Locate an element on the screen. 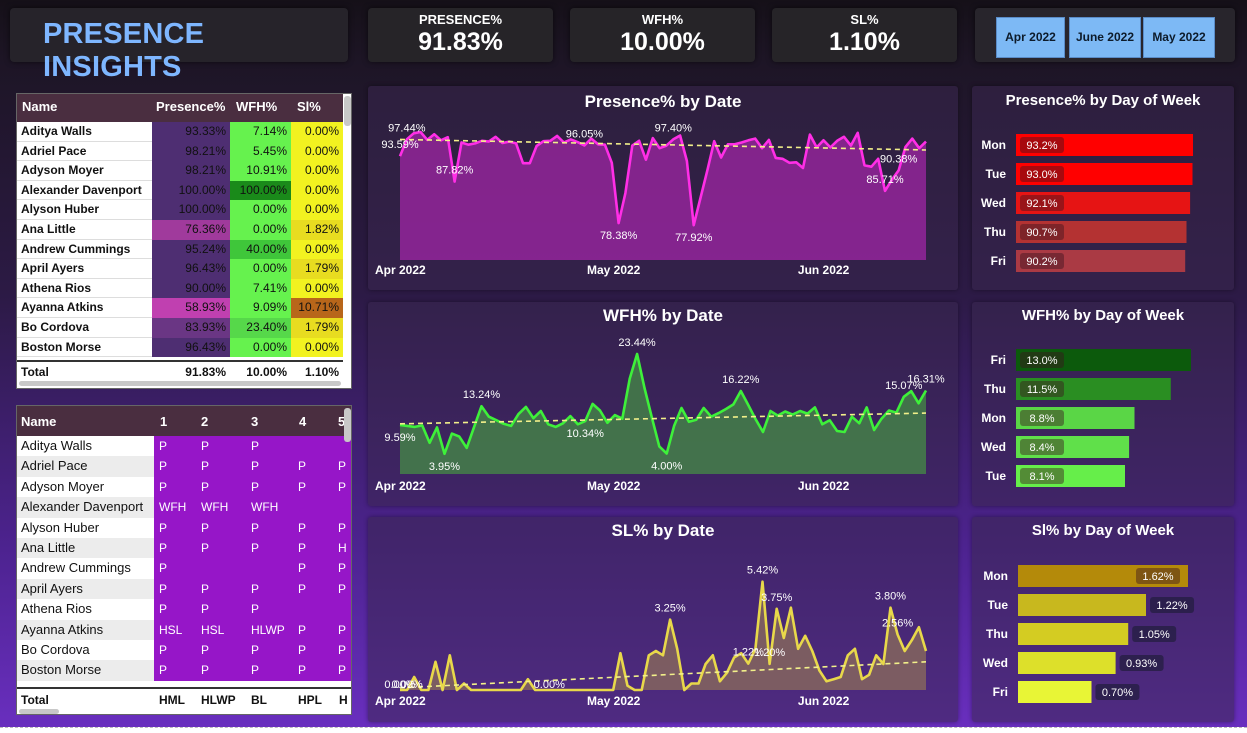  value-label: 0.70% is located at coordinates (1117, 693).